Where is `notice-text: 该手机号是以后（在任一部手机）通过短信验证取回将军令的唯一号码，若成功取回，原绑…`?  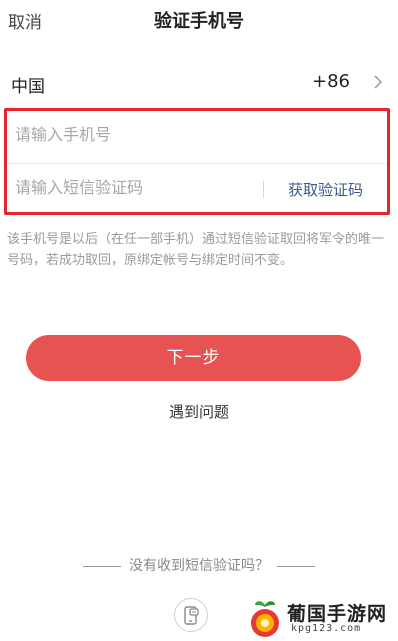 notice-text: 该手机号是以后（在任一部手机）通过短信验证取回将军令的唯一号码，若成功取回，原绑… is located at coordinates (196, 250).